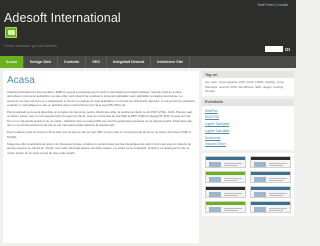 The height and width of the screenshot is (246, 320). I want to click on thumbnail-grid, so click(248, 184).